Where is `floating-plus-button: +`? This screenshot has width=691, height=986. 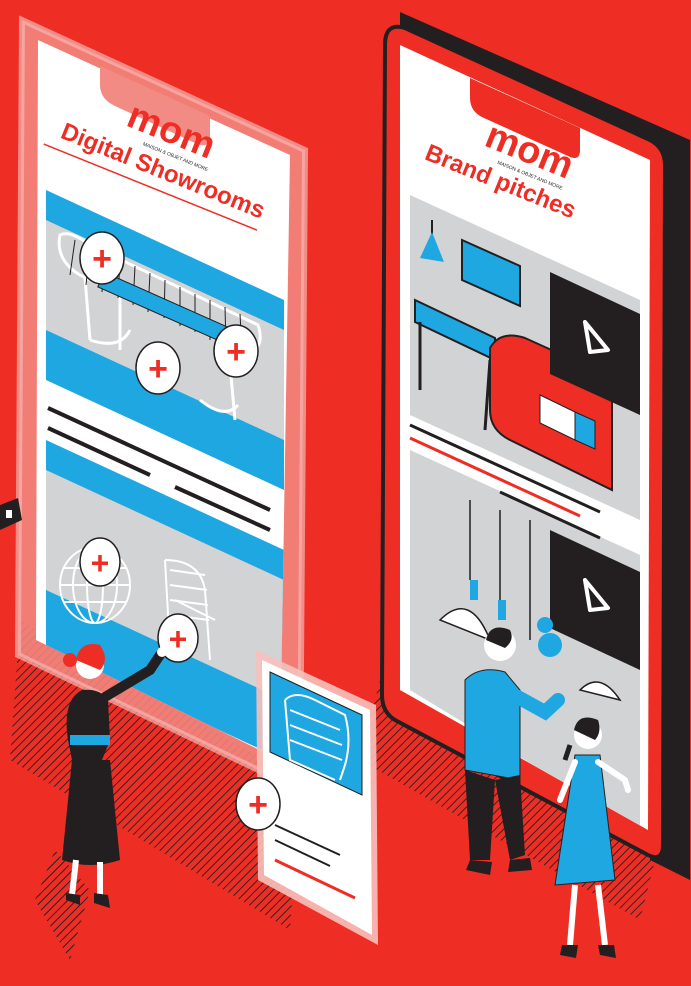
floating-plus-button: + is located at coordinates (258, 804).